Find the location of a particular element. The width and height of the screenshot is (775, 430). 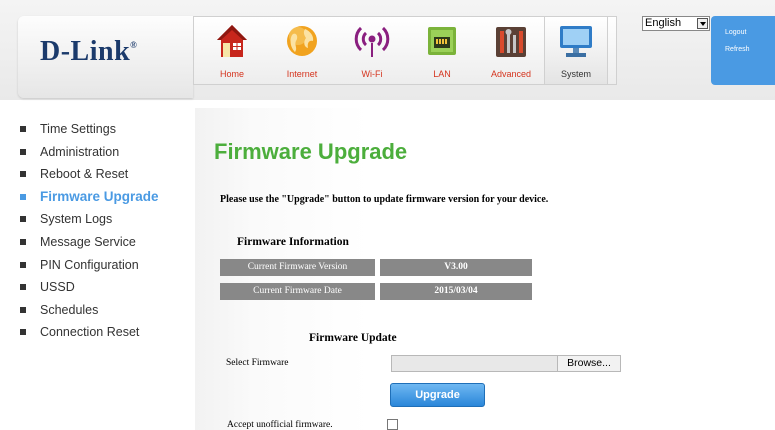

firmware-info-heading: Firmware Information is located at coordinates (293, 242).